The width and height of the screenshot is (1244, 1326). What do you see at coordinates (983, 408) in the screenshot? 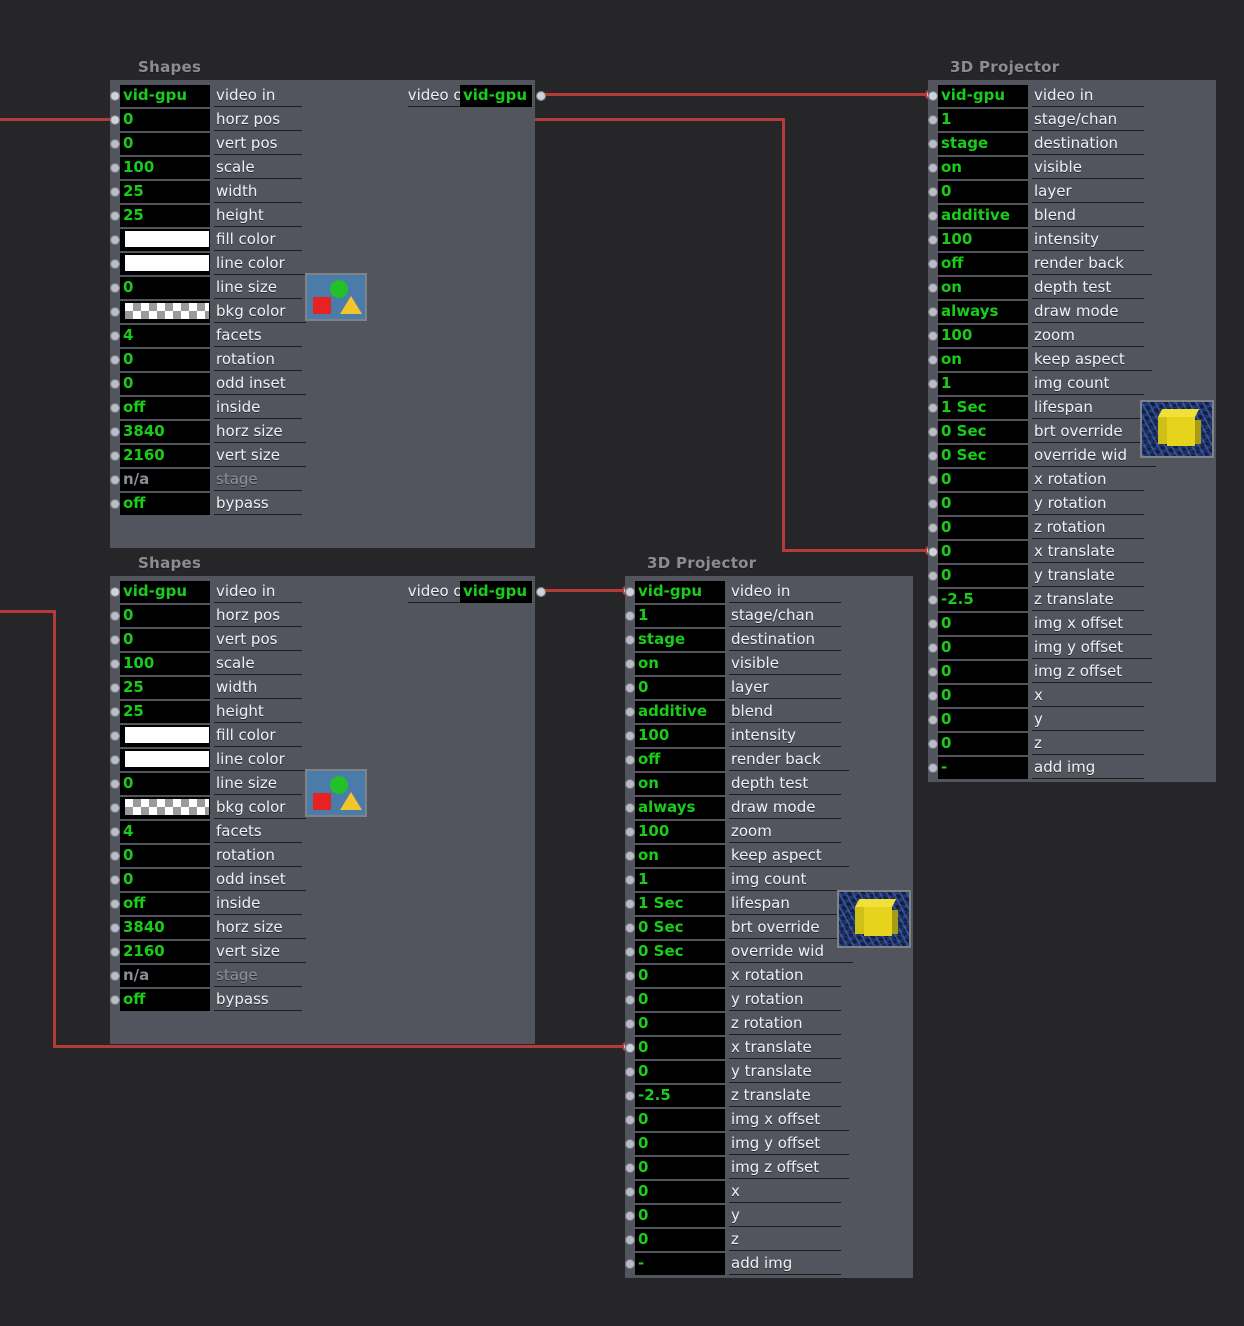
I see `value-field: 1 Sec` at bounding box center [983, 408].